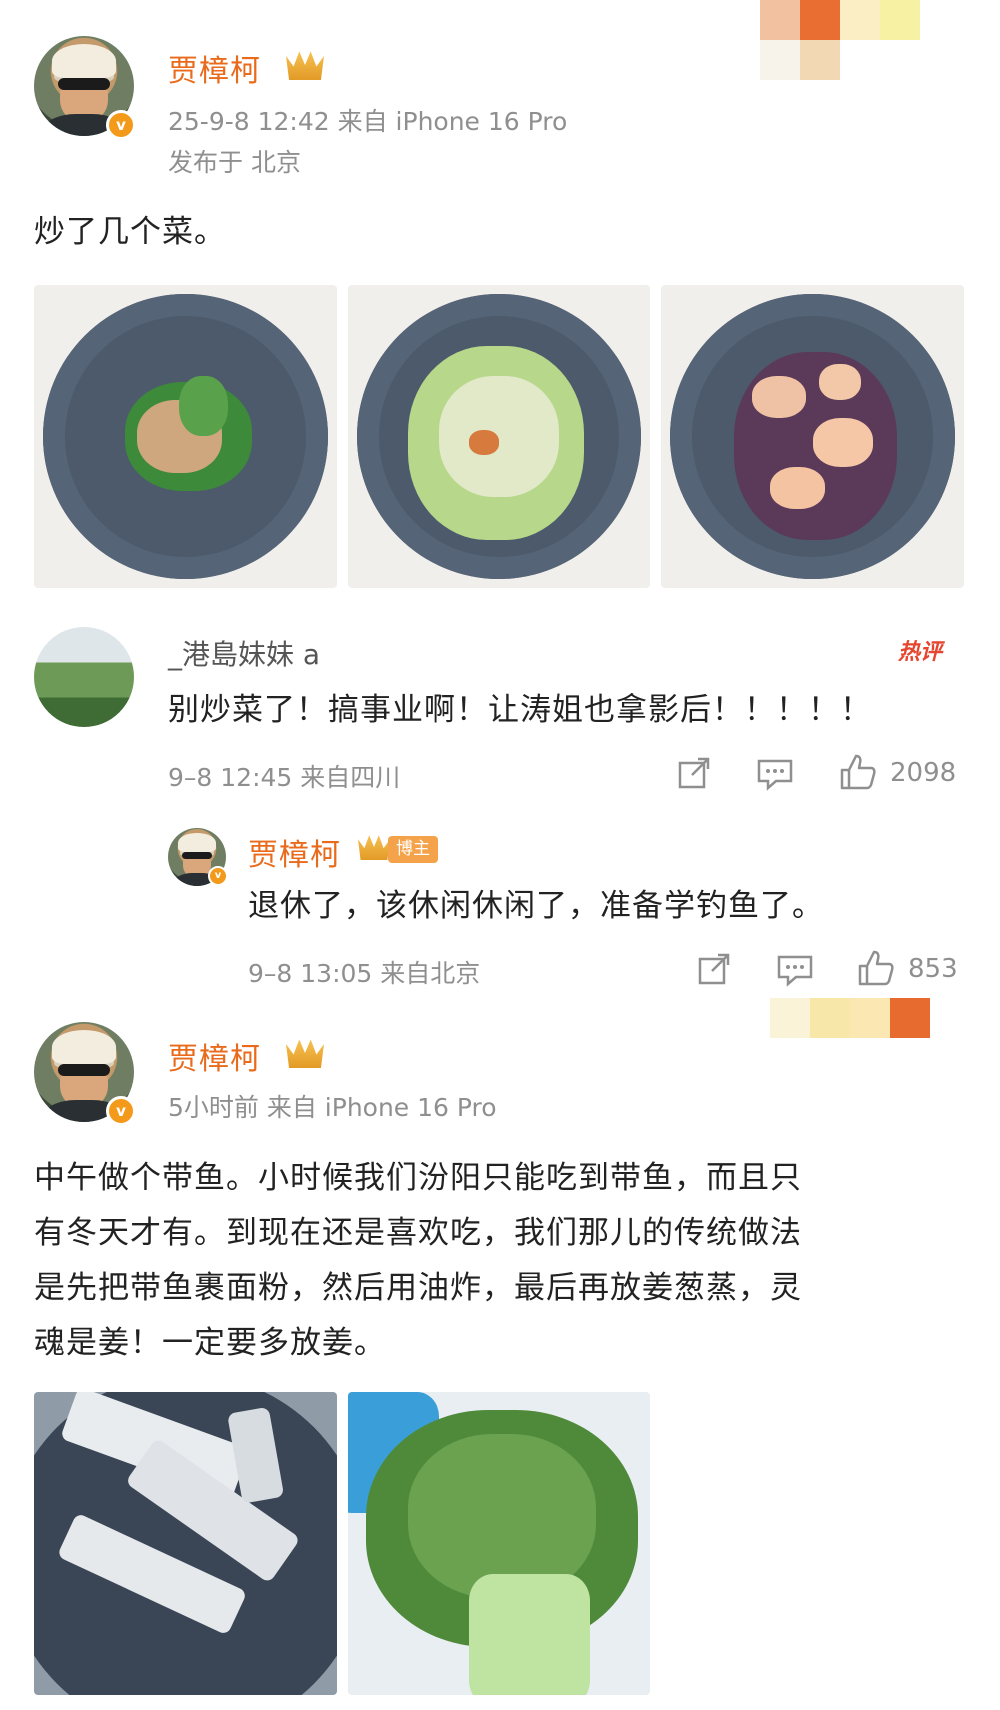 This screenshot has width=1000, height=1710. Describe the element at coordinates (210, 1343) in the screenshot. I see `post-text-line: 魂是姜！一定要多放姜。` at that location.